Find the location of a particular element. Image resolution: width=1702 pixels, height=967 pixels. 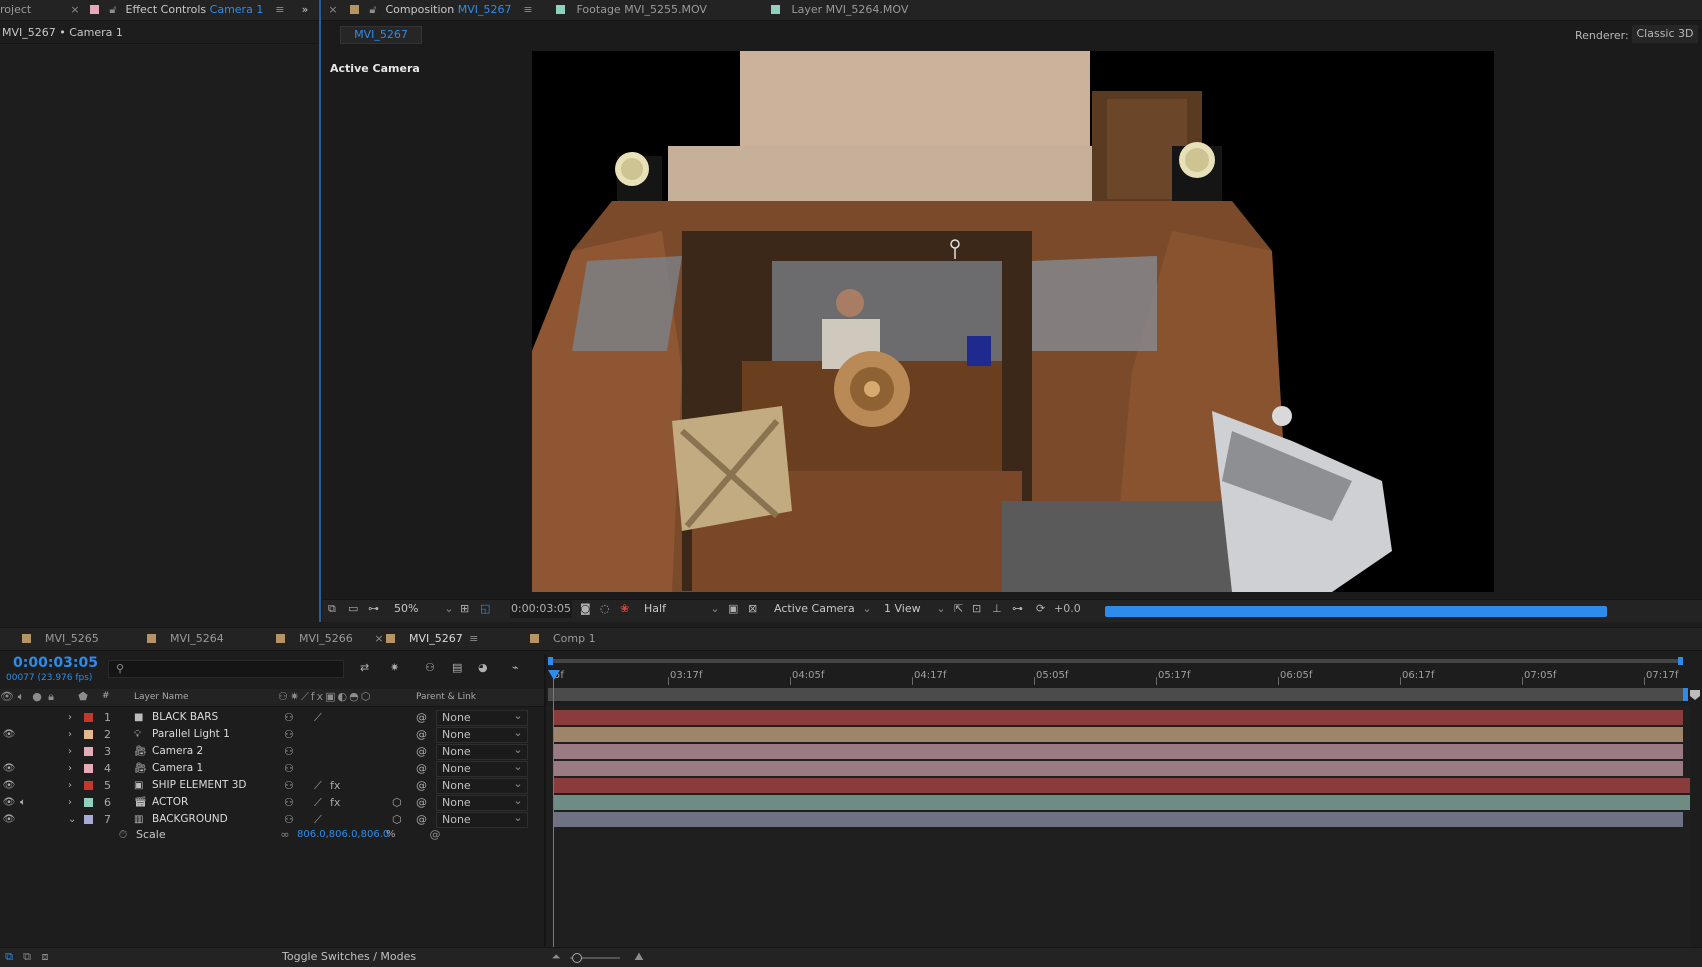

layer-row: › 3 🎥︎ Camera 2 ⚇ @ None ⌄ is located at coordinates (272, 751).